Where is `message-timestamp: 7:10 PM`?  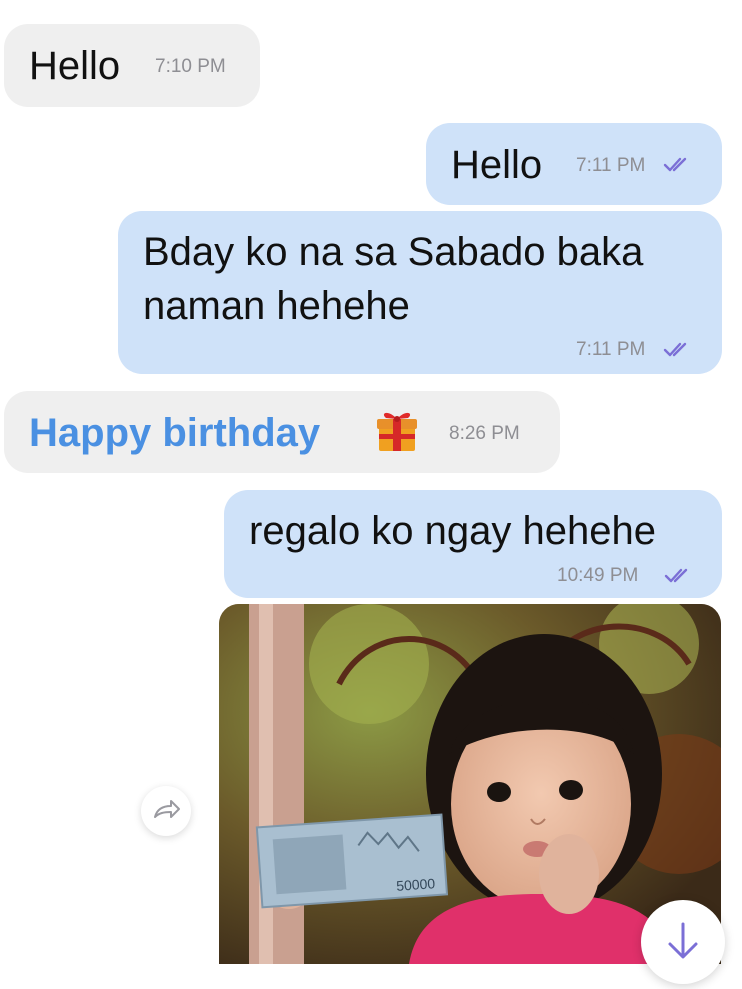 message-timestamp: 7:10 PM is located at coordinates (190, 66).